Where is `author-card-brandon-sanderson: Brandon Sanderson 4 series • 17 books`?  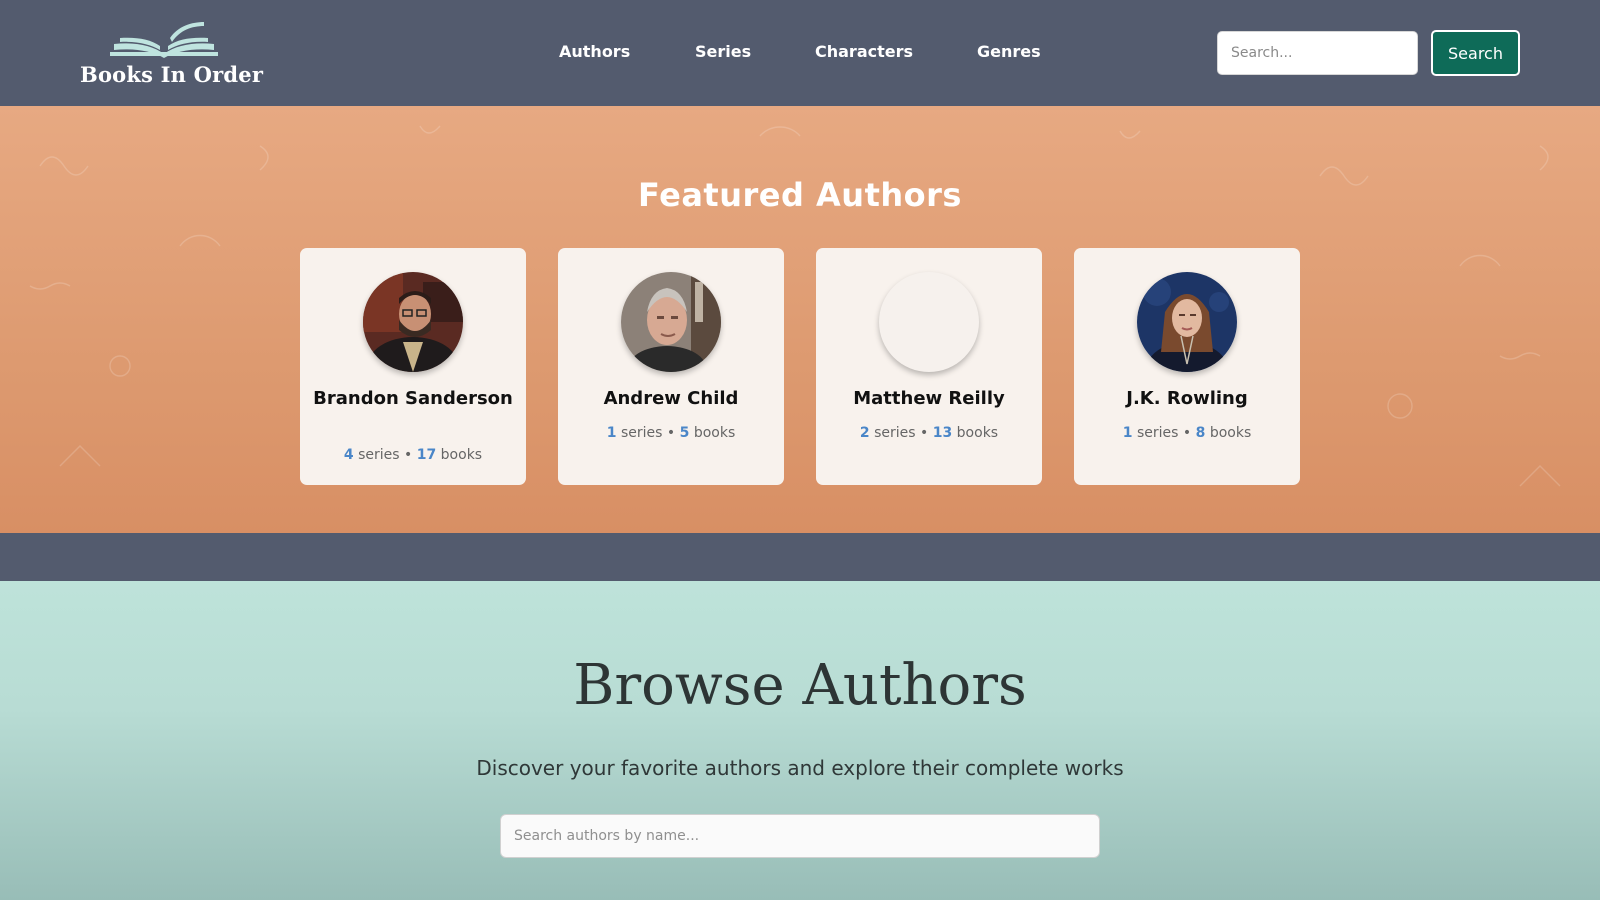 author-card-brandon-sanderson: Brandon Sanderson 4 series • 17 books is located at coordinates (413, 366).